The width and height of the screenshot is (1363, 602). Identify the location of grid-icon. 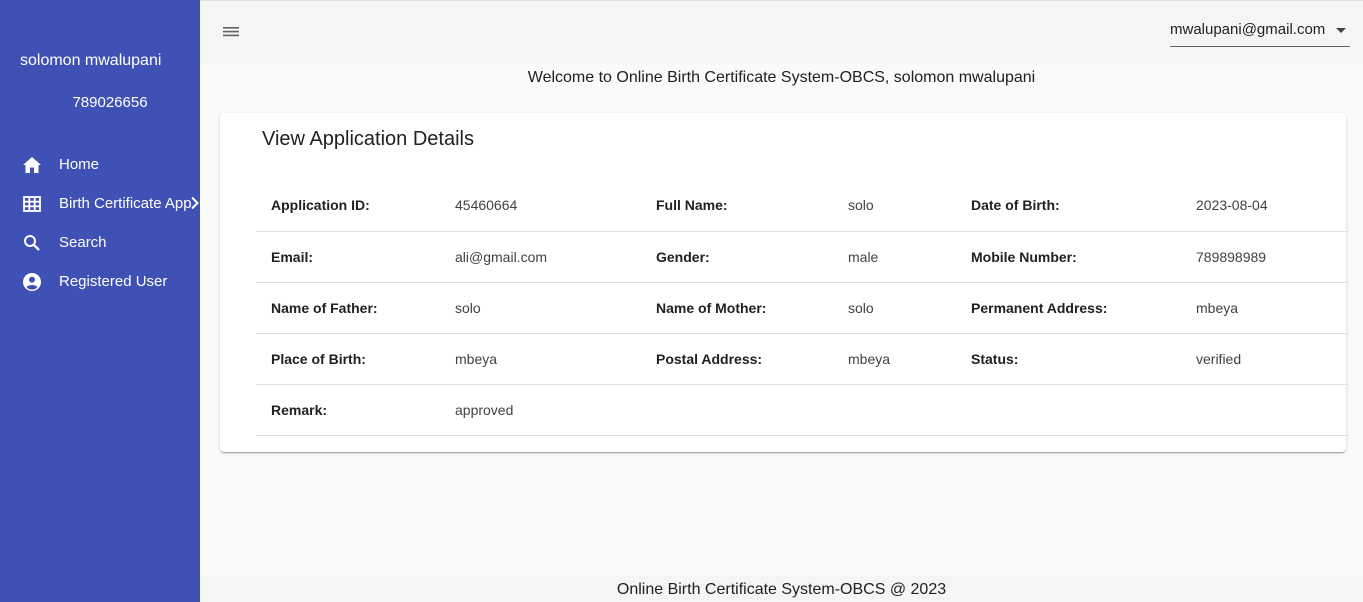
(32, 204).